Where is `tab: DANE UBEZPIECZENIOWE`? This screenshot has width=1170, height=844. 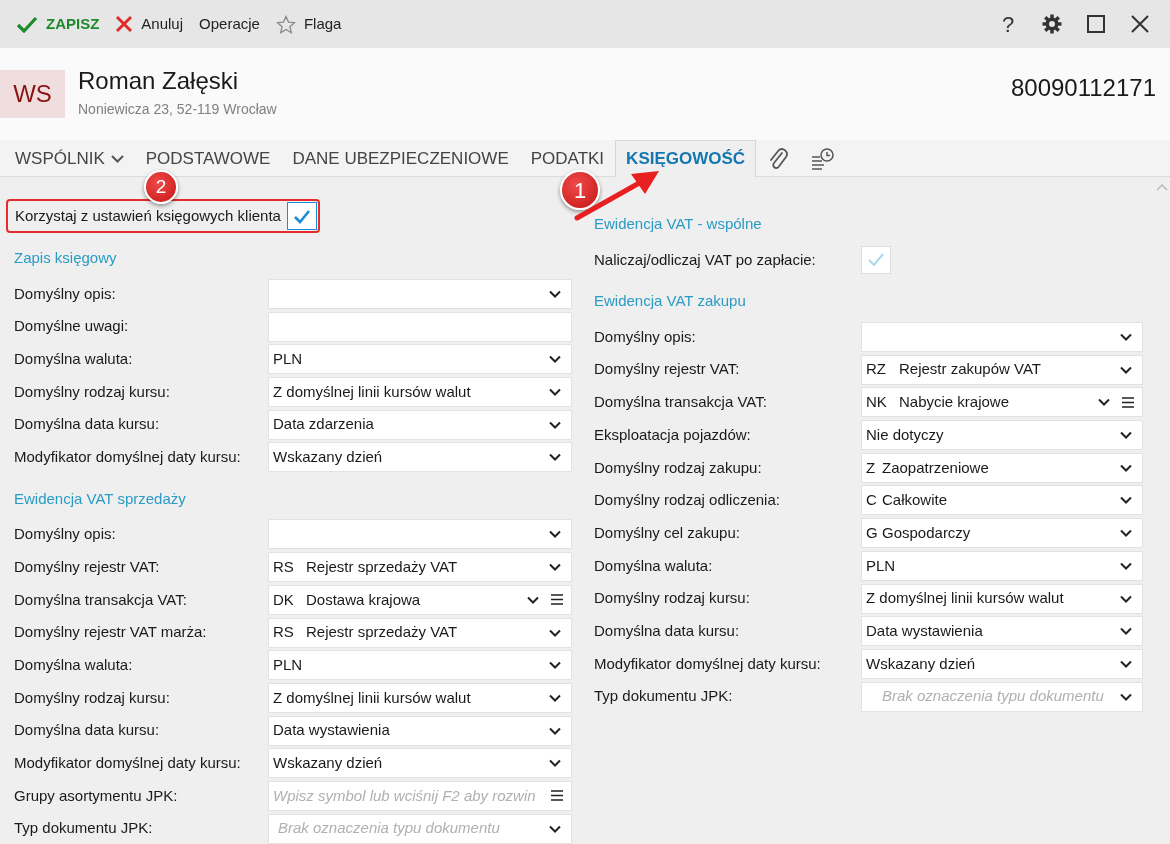
tab: DANE UBEZPIECZENIOWE is located at coordinates (400, 158).